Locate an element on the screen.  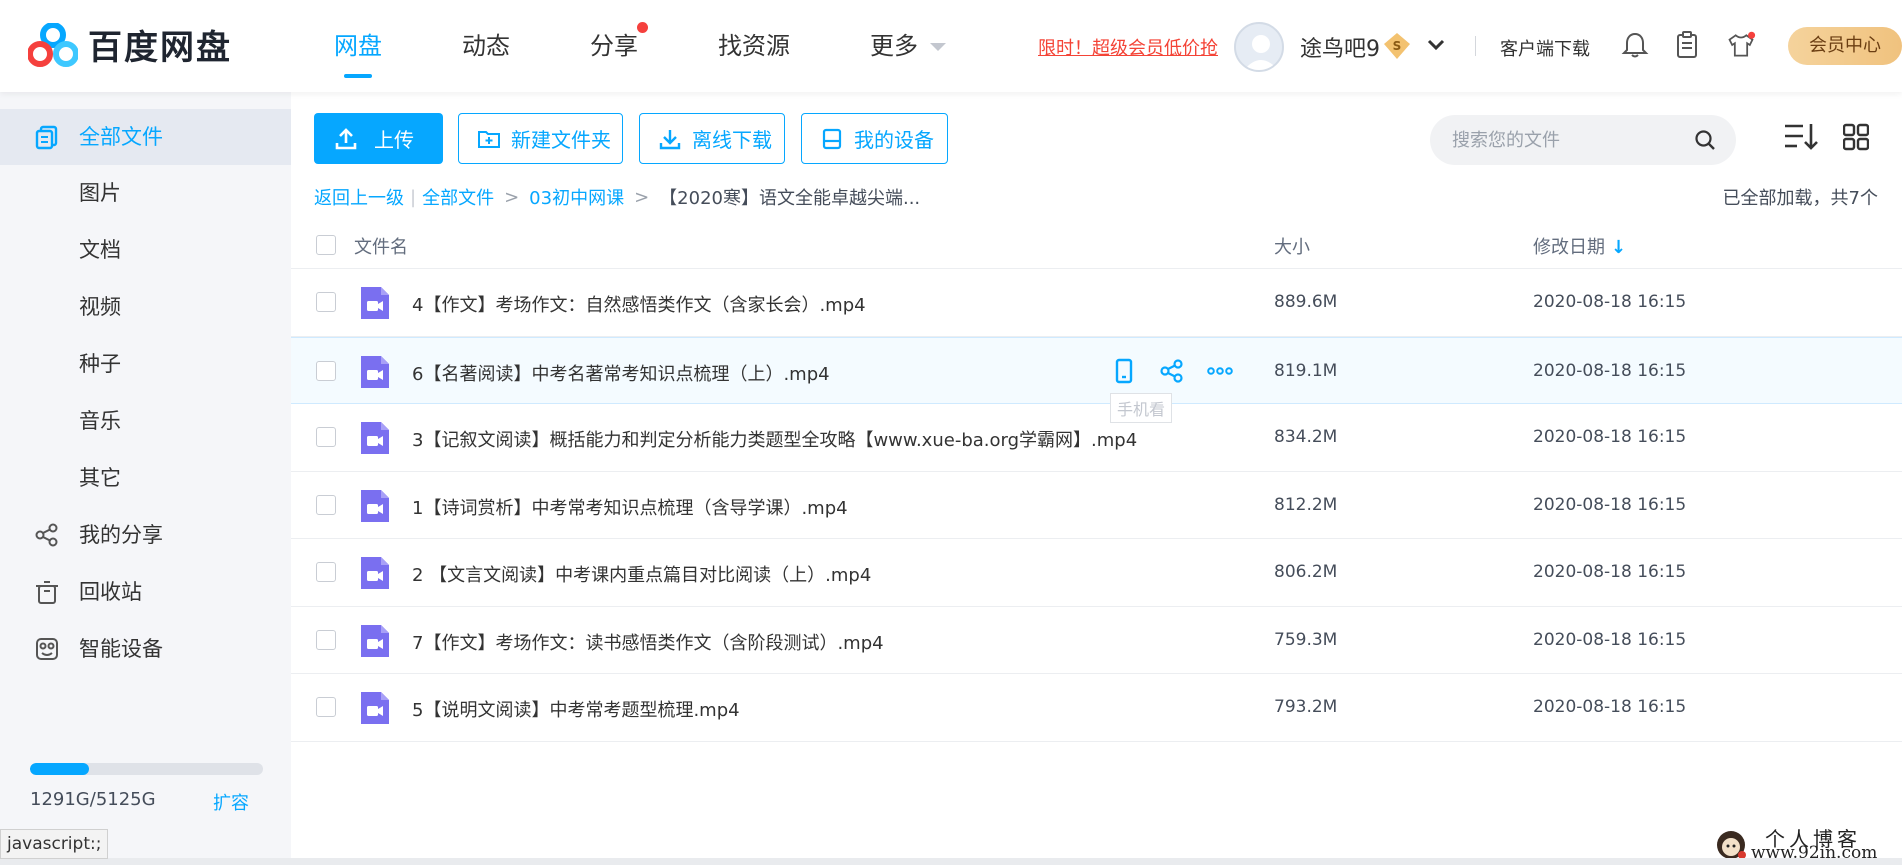
nav-netdisk: 网盘 is located at coordinates (358, 46).